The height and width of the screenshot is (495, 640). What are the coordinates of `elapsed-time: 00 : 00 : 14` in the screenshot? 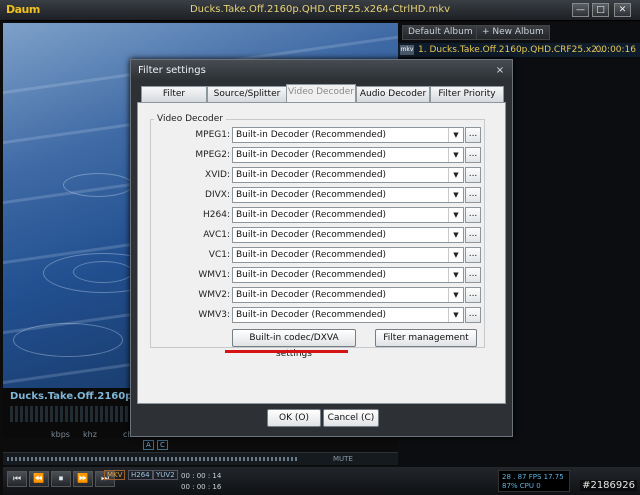 It's located at (201, 476).